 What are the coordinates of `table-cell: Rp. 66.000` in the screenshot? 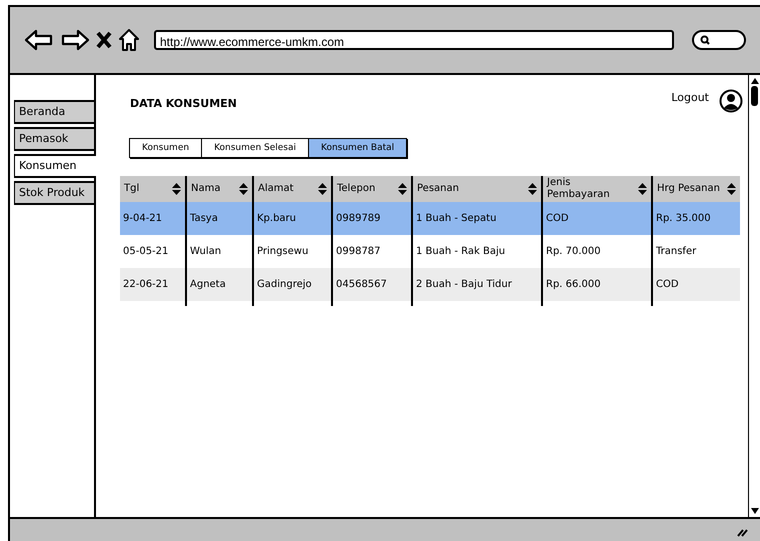 It's located at (597, 284).